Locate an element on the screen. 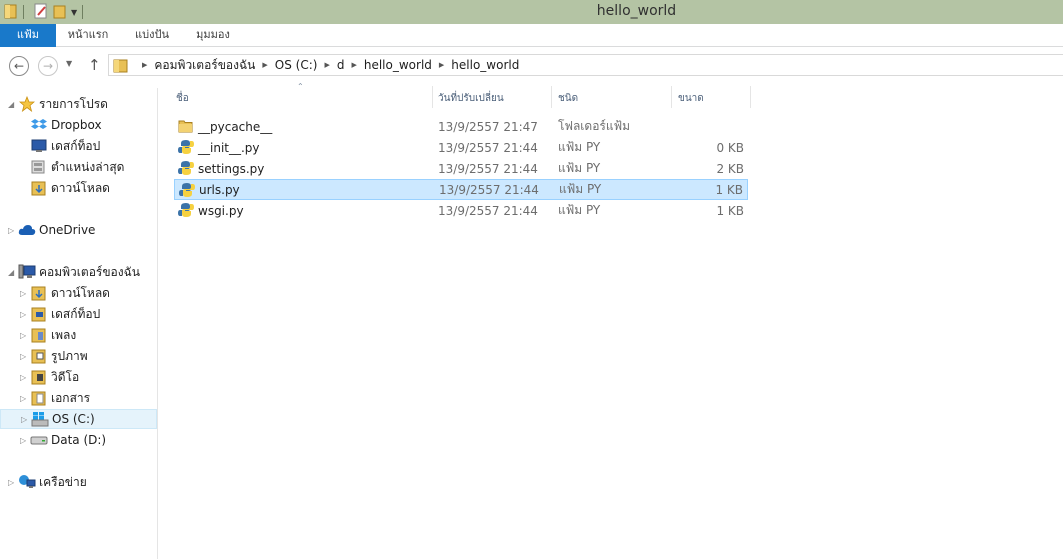 Image resolution: width=1063 pixels, height=559 pixels. location-folder-icon is located at coordinates (121, 65).